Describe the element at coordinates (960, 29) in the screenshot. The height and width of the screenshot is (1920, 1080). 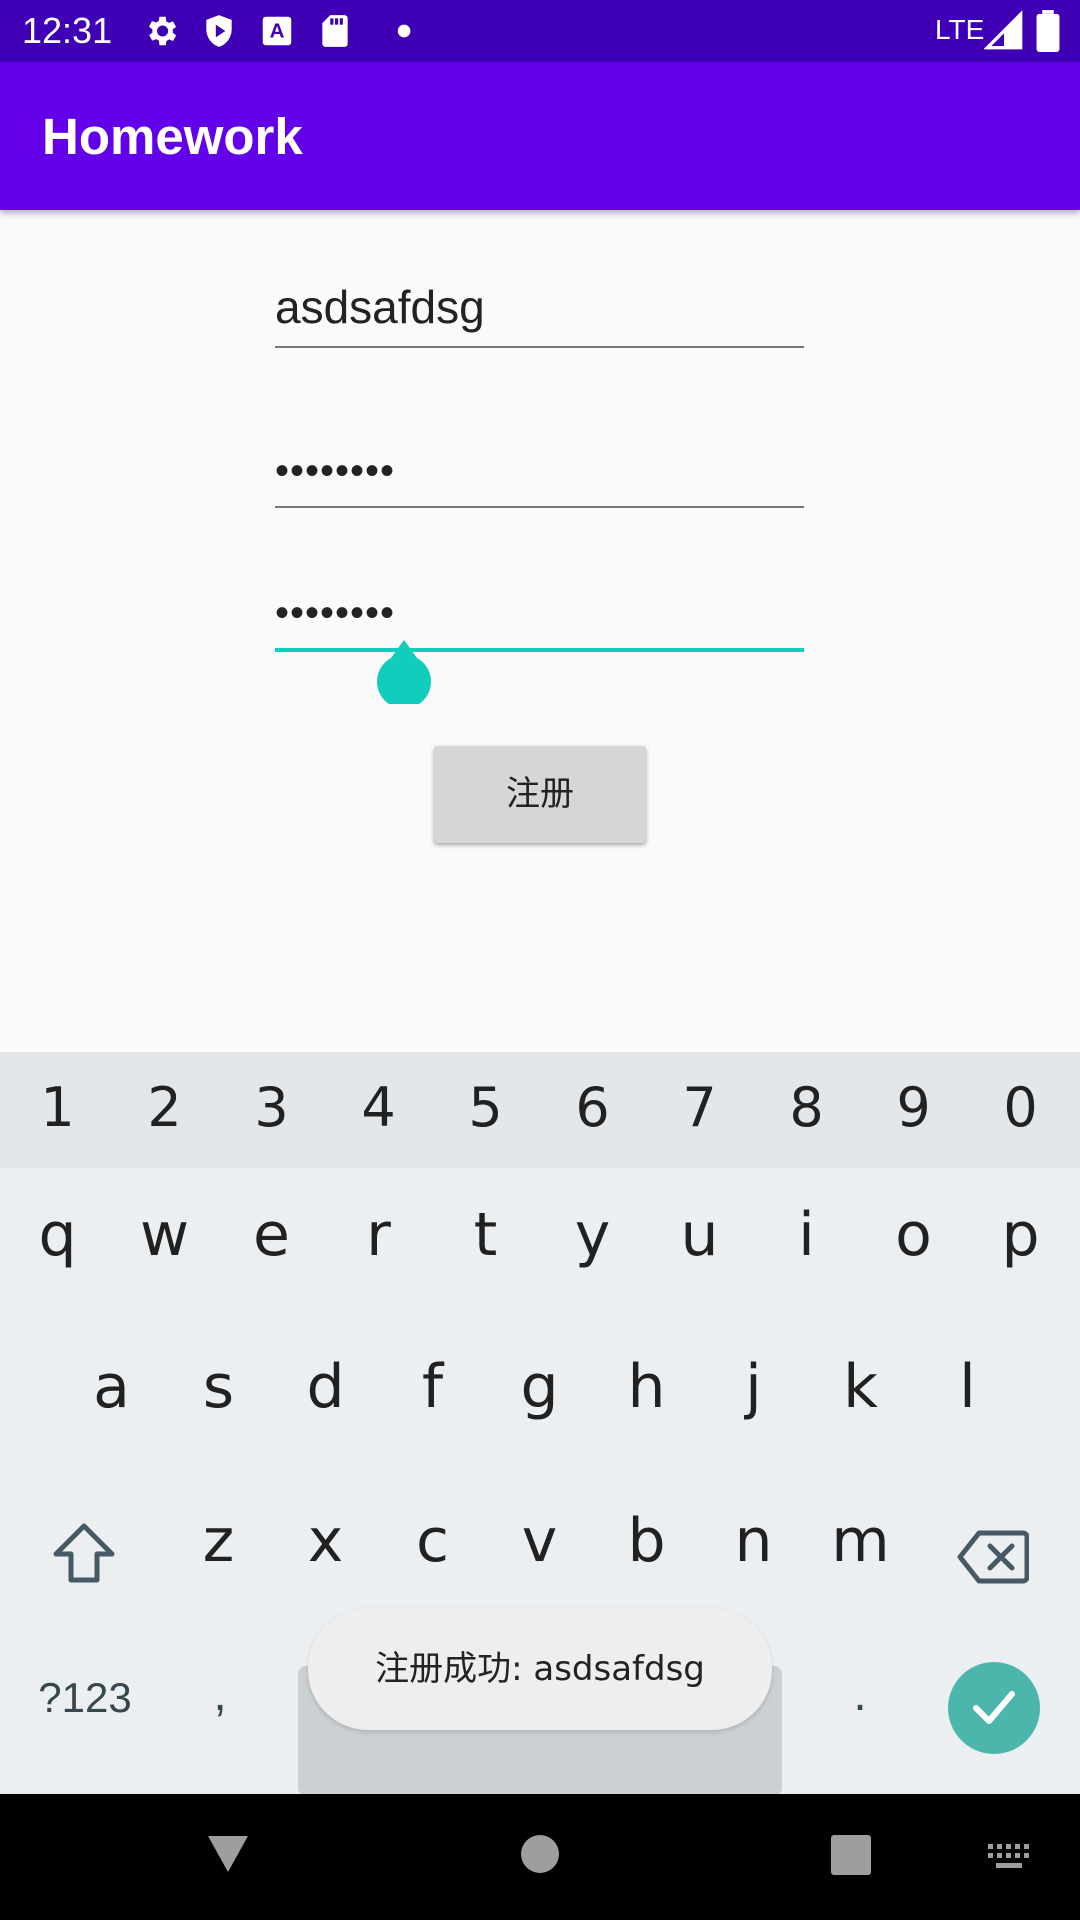
I see `network-type: LTE` at that location.